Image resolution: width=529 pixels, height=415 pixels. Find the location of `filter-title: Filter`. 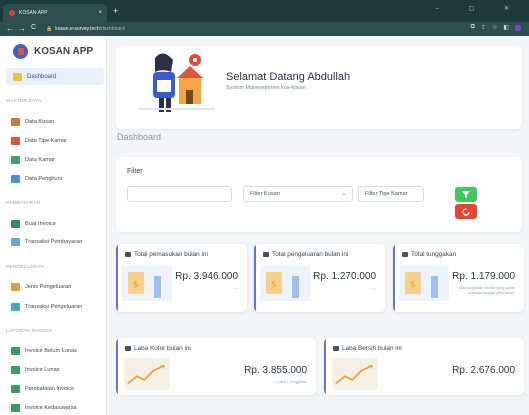

filter-title: Filter is located at coordinates (135, 171).